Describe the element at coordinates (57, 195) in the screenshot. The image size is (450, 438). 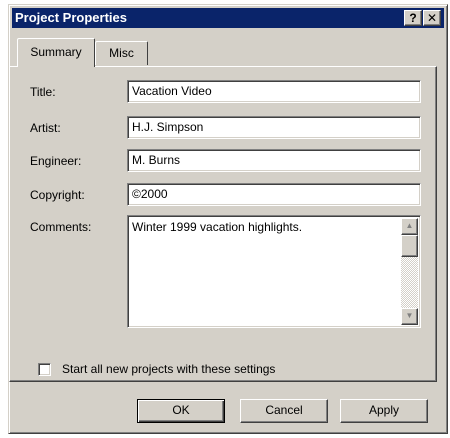
I see `copyright-label: Copyright:` at that location.